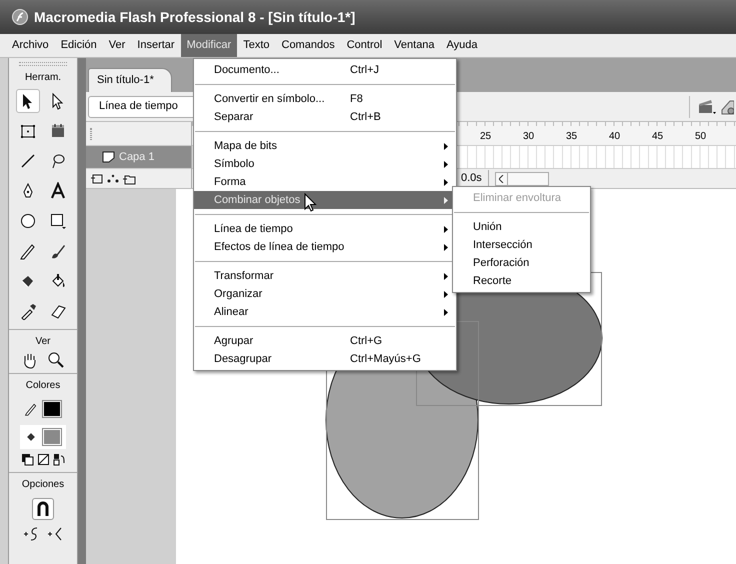 This screenshot has width=736, height=564. Describe the element at coordinates (658, 137) in the screenshot. I see `frame-number: 45` at that location.